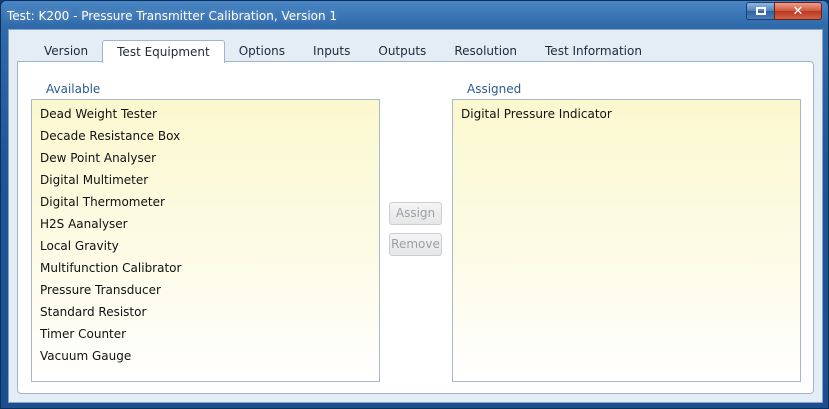  What do you see at coordinates (163, 51) in the screenshot?
I see `tab-test-equipment: Test Equipment` at bounding box center [163, 51].